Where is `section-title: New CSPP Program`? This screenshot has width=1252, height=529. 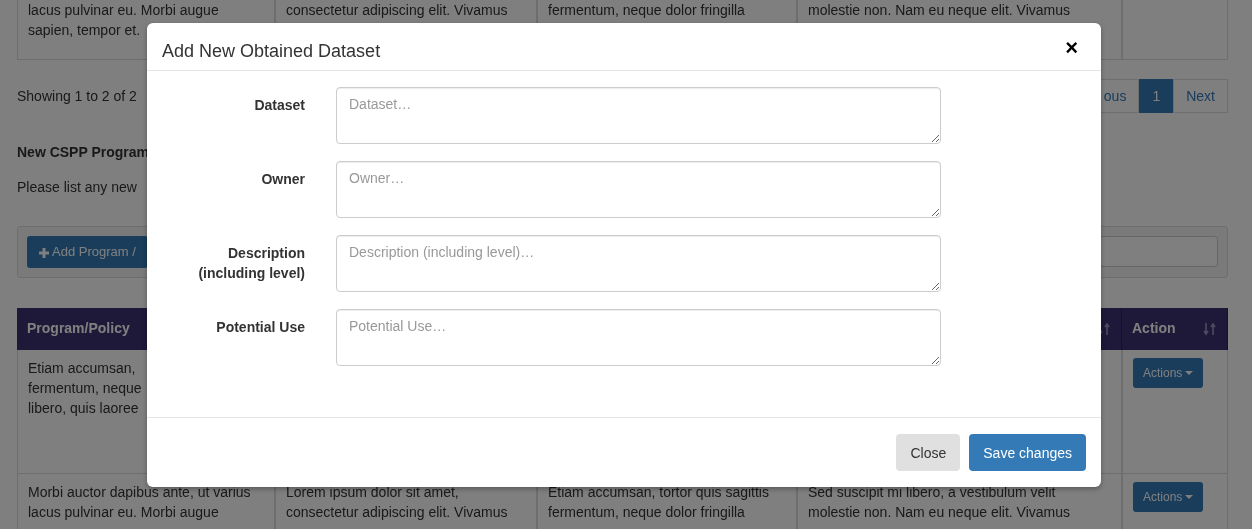 section-title: New CSPP Program is located at coordinates (83, 152).